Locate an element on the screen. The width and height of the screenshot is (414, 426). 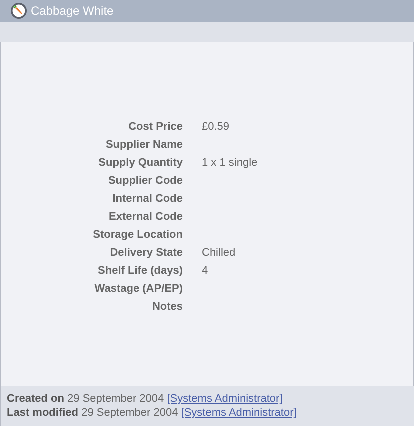
field-label: Supplier Name is located at coordinates (143, 145).